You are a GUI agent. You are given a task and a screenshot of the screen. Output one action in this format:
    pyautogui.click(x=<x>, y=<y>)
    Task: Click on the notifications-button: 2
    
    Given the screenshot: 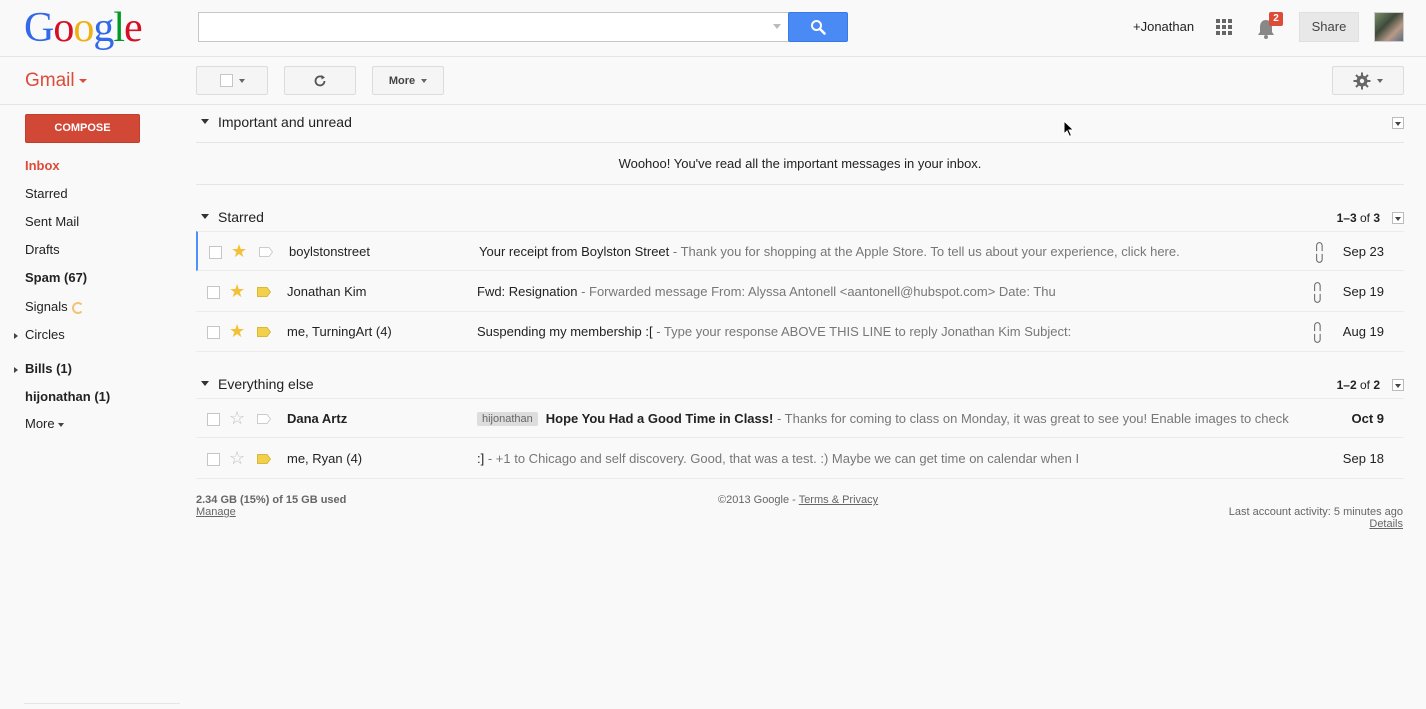 What is the action you would take?
    pyautogui.click(x=1271, y=26)
    